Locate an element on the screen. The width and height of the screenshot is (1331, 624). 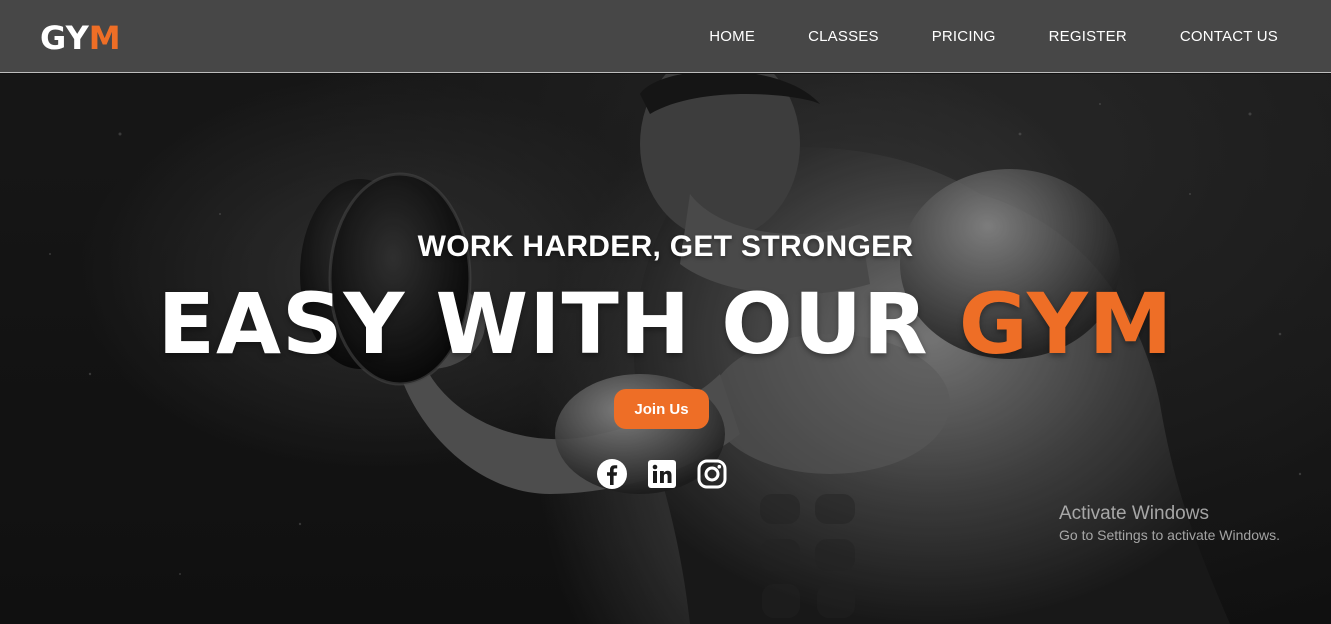
nav-link-pricing: PRICING is located at coordinates (964, 36).